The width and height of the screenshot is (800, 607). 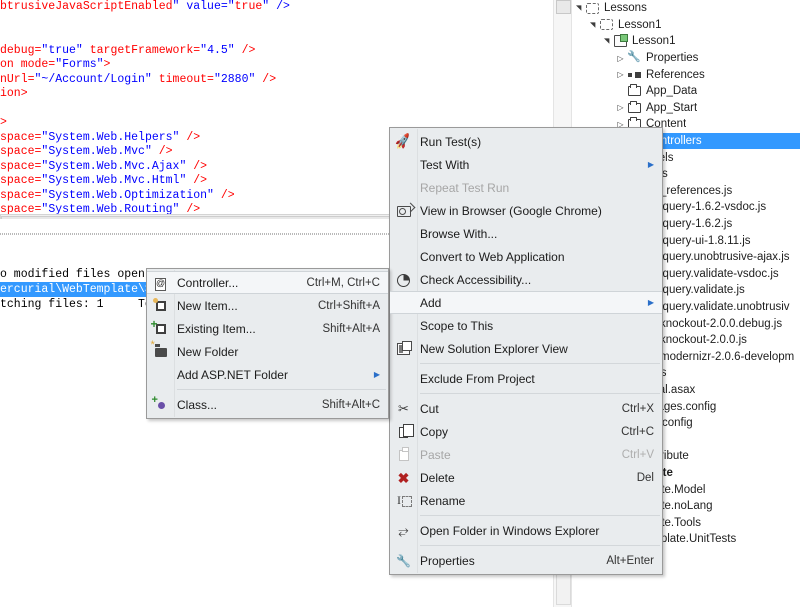 I want to click on tree-item-label: jquery.validate-vsdoc.js, so click(x=719, y=273).